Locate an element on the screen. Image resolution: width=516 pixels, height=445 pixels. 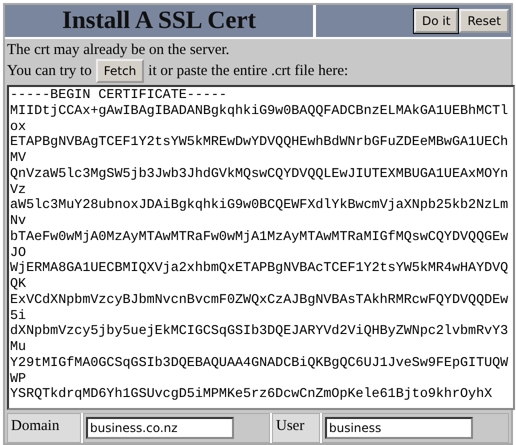
info-text: The crt may already be on the server. is located at coordinates (118, 50).